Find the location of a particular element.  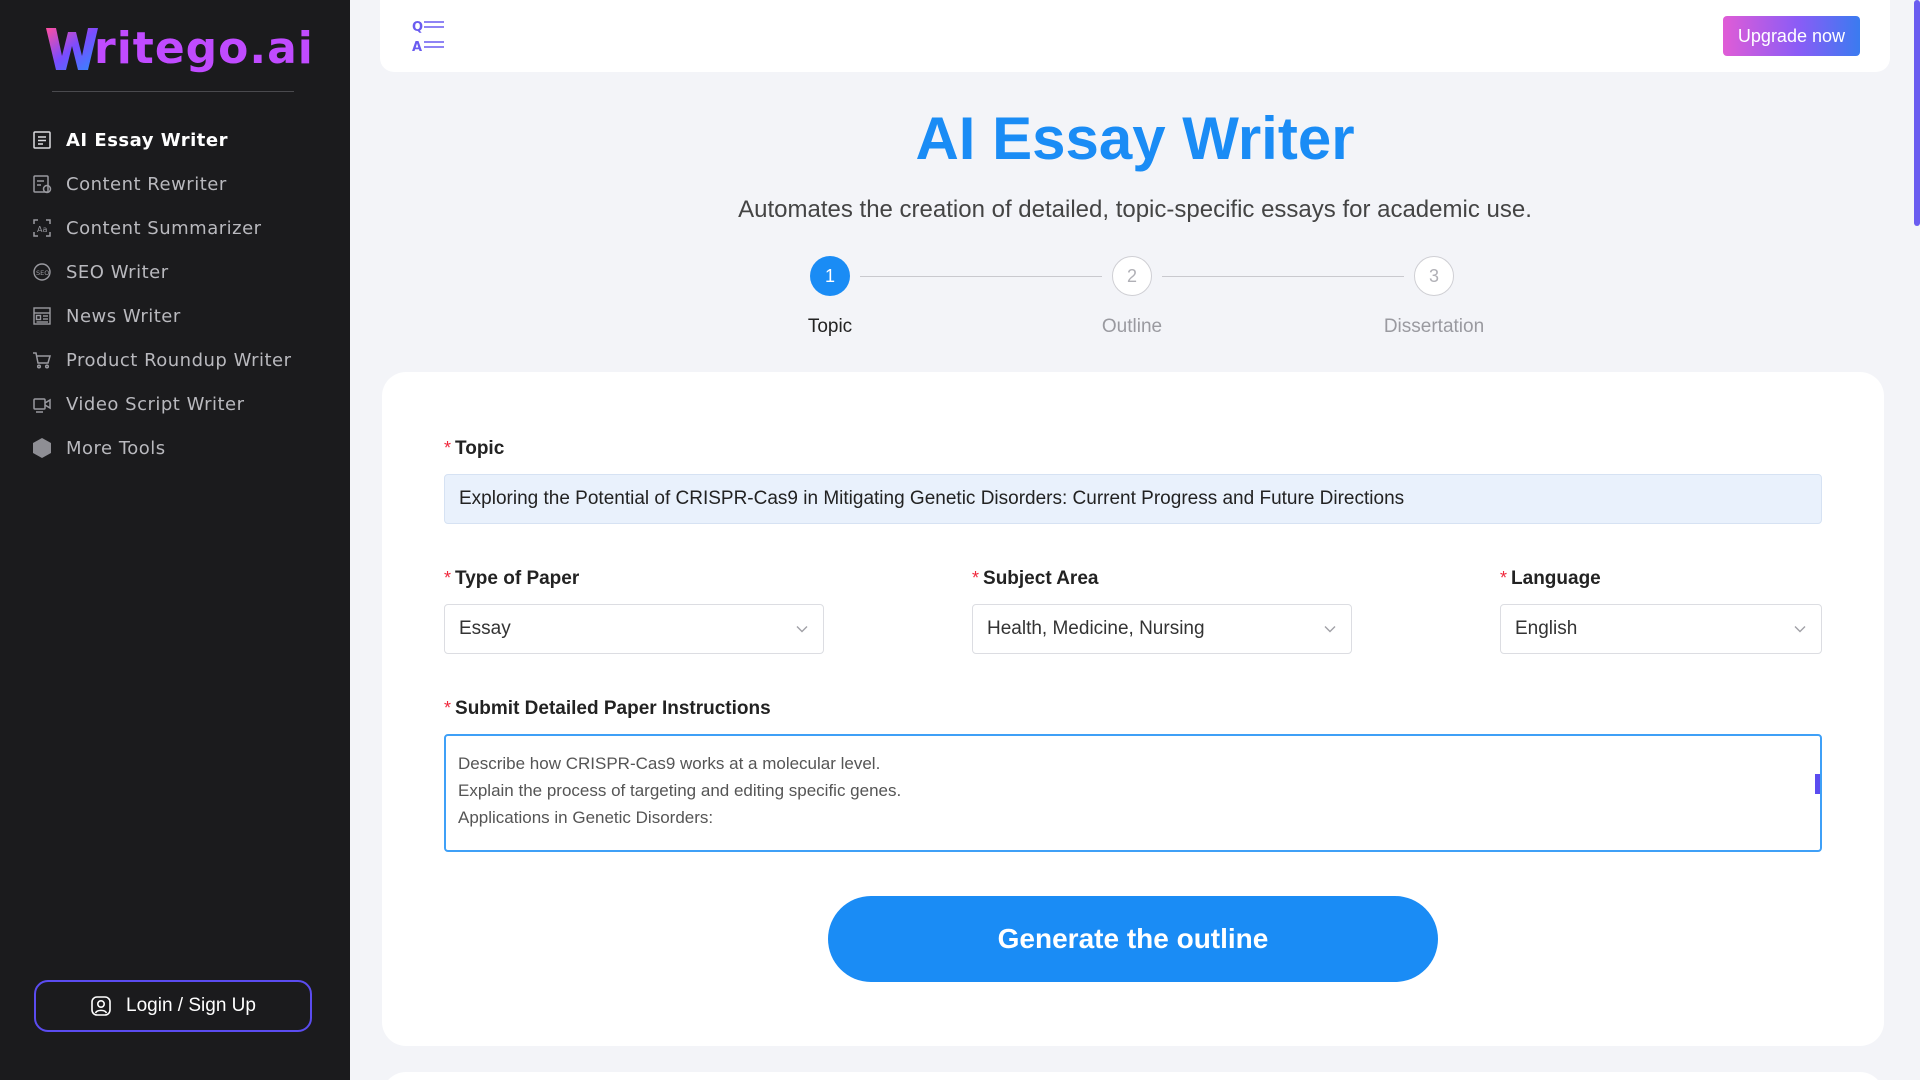

login-signup-button: Login / Sign Up is located at coordinates (173, 1006).